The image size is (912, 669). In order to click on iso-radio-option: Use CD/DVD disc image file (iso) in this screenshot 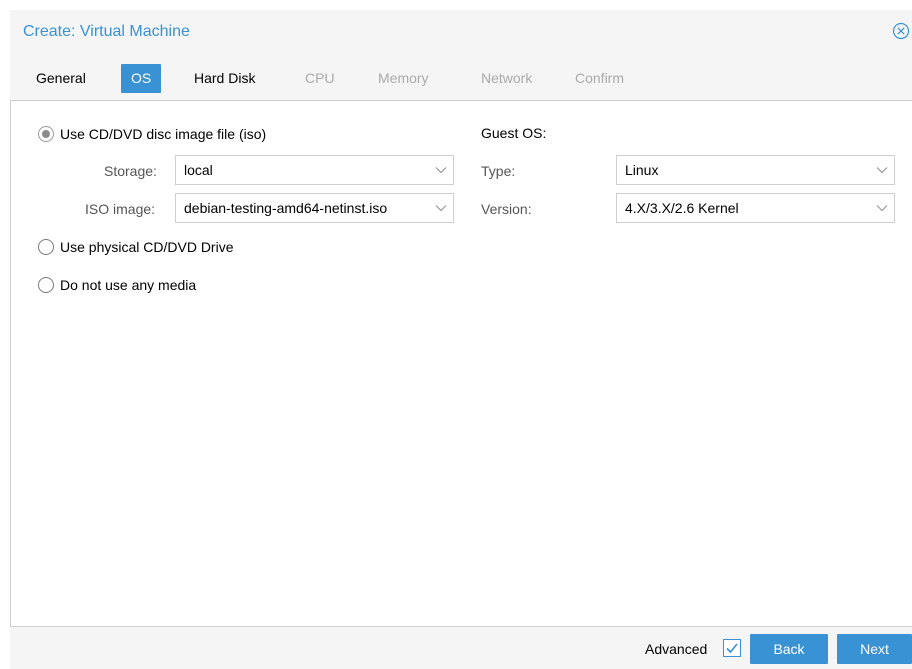, I will do `click(152, 134)`.